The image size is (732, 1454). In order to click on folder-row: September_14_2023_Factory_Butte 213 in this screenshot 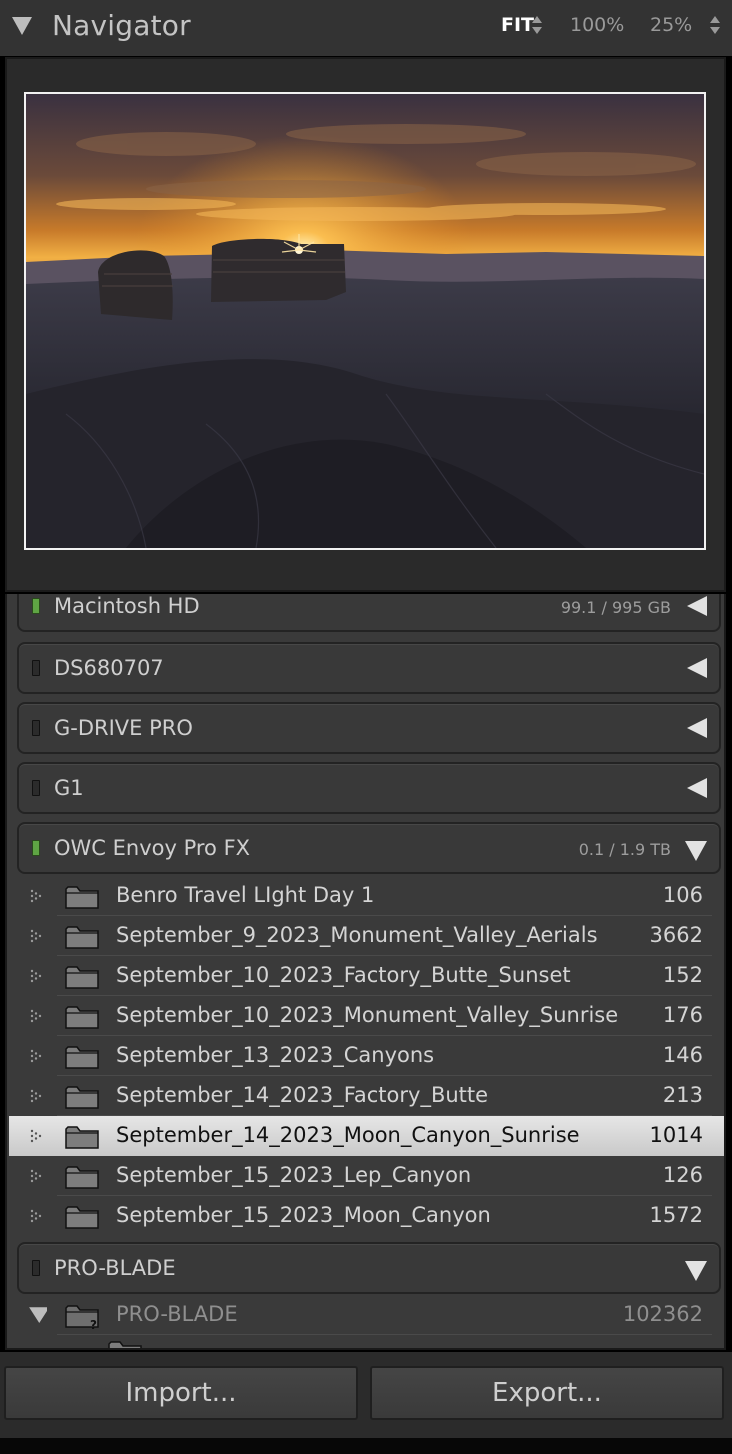, I will do `click(366, 1096)`.